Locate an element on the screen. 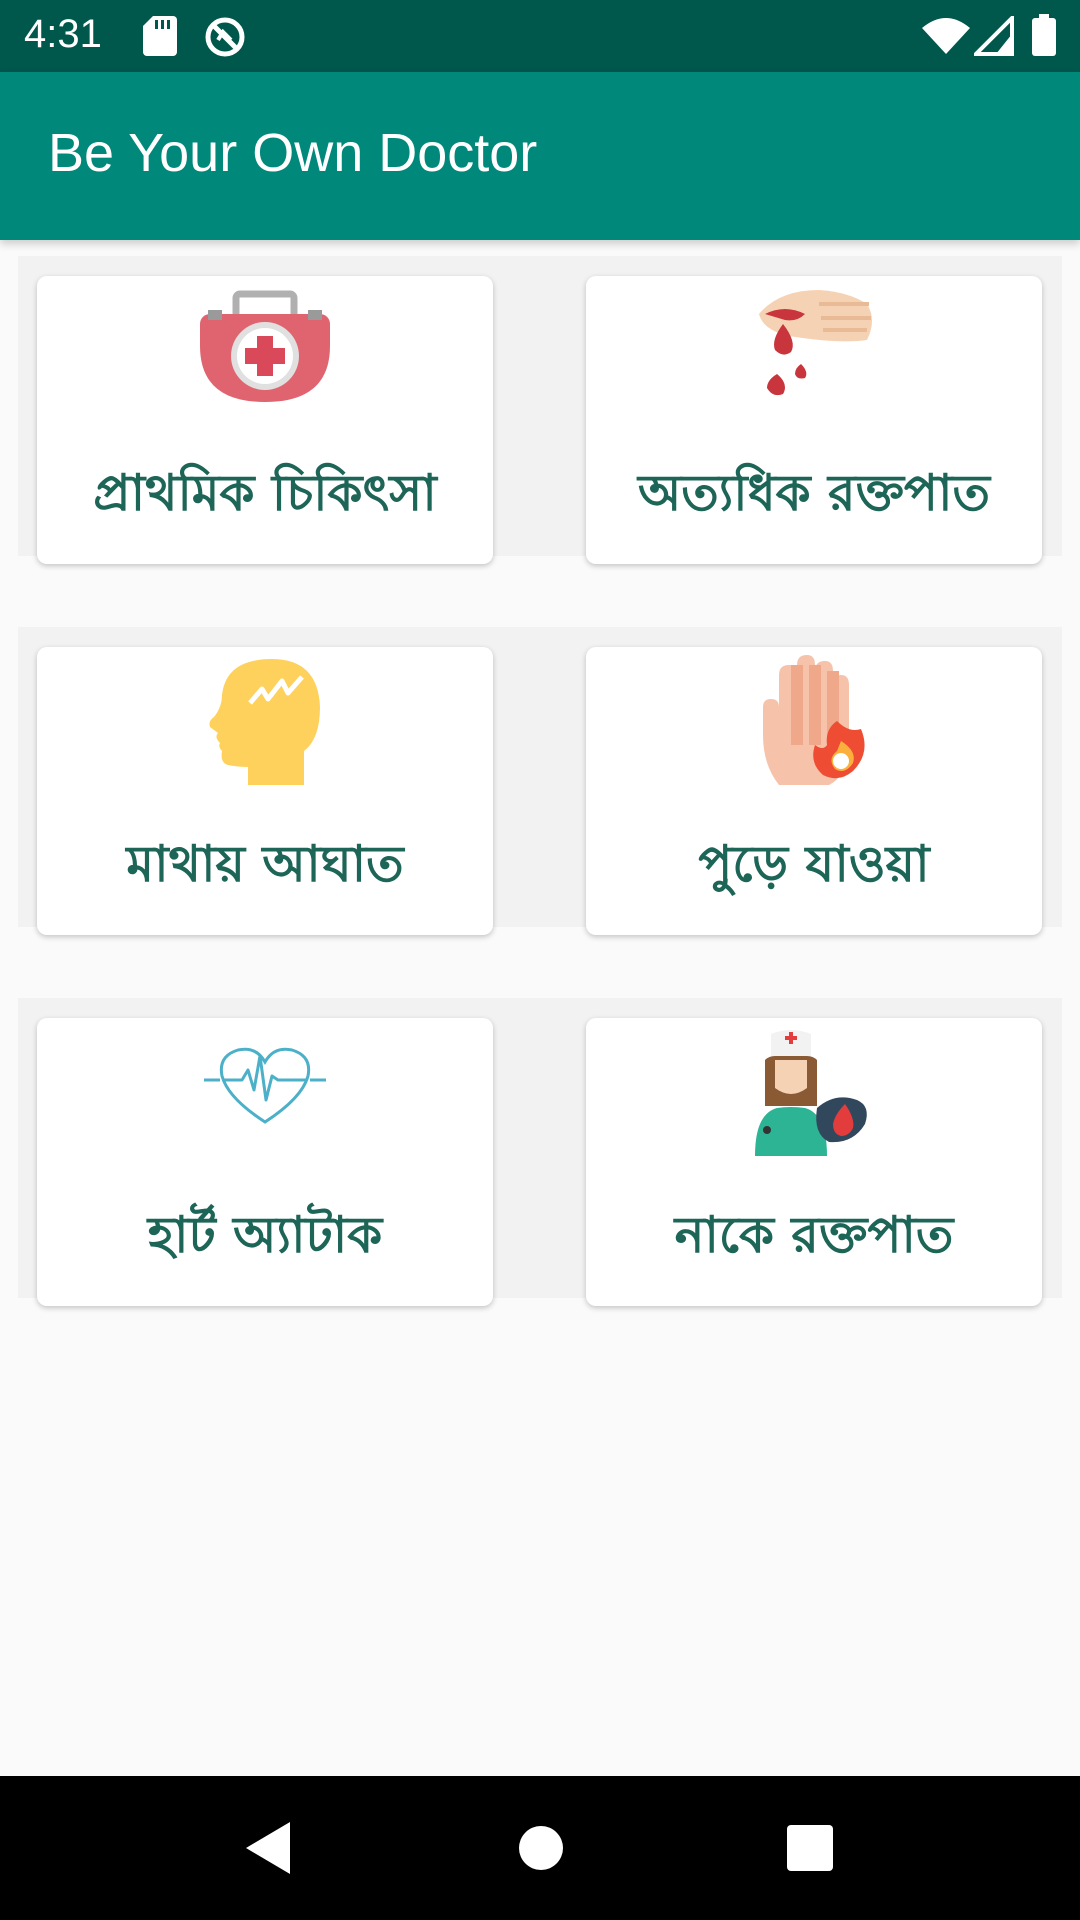 This screenshot has height=1920, width=1080. card-burns: পুড়ে যাওয়া is located at coordinates (814, 791).